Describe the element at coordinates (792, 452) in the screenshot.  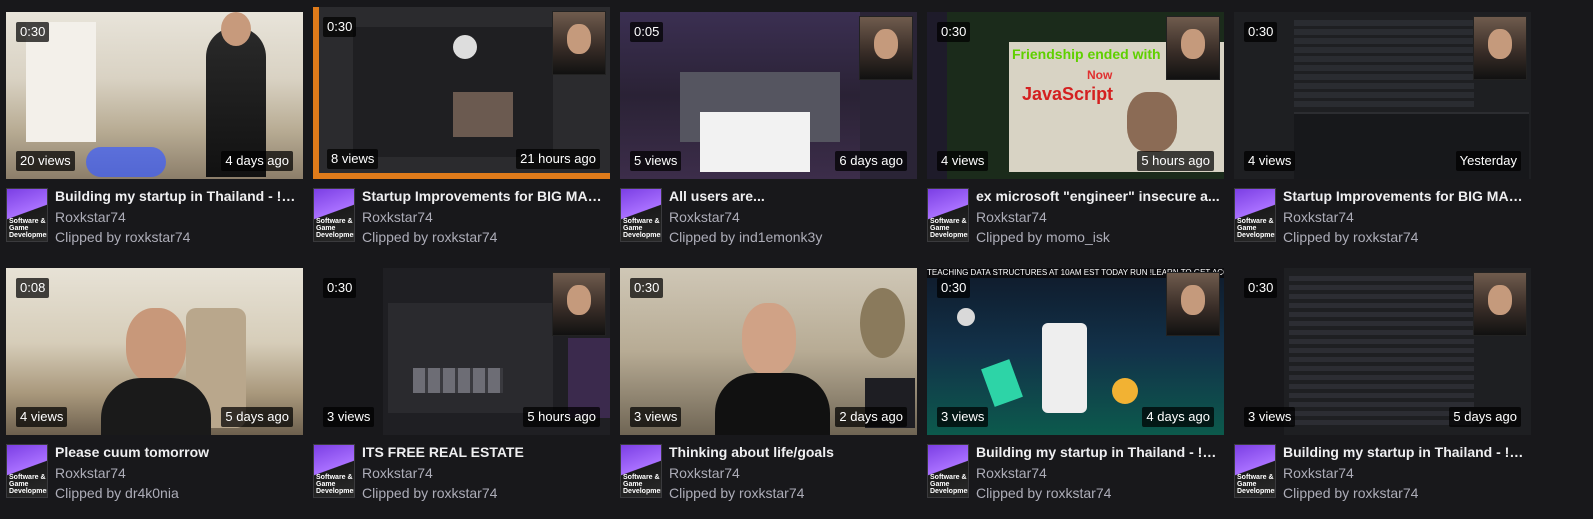
I see `clip-title: Thinking about life/goals` at that location.